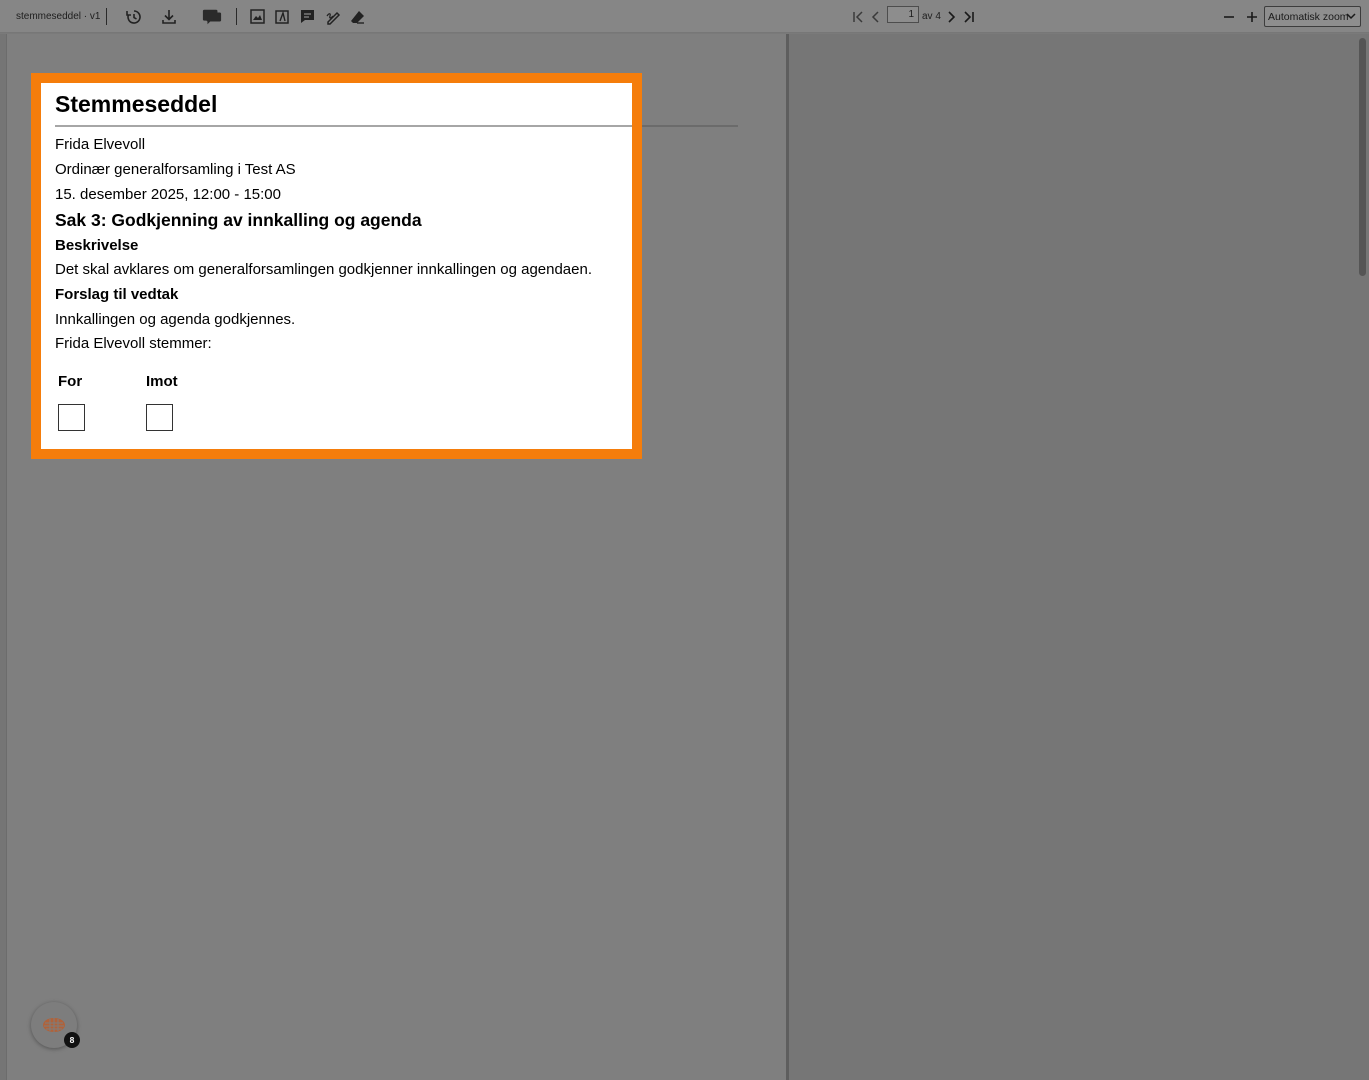 This screenshot has width=1369, height=1080. Describe the element at coordinates (162, 381) in the screenshot. I see `option-against-label: Imot` at that location.